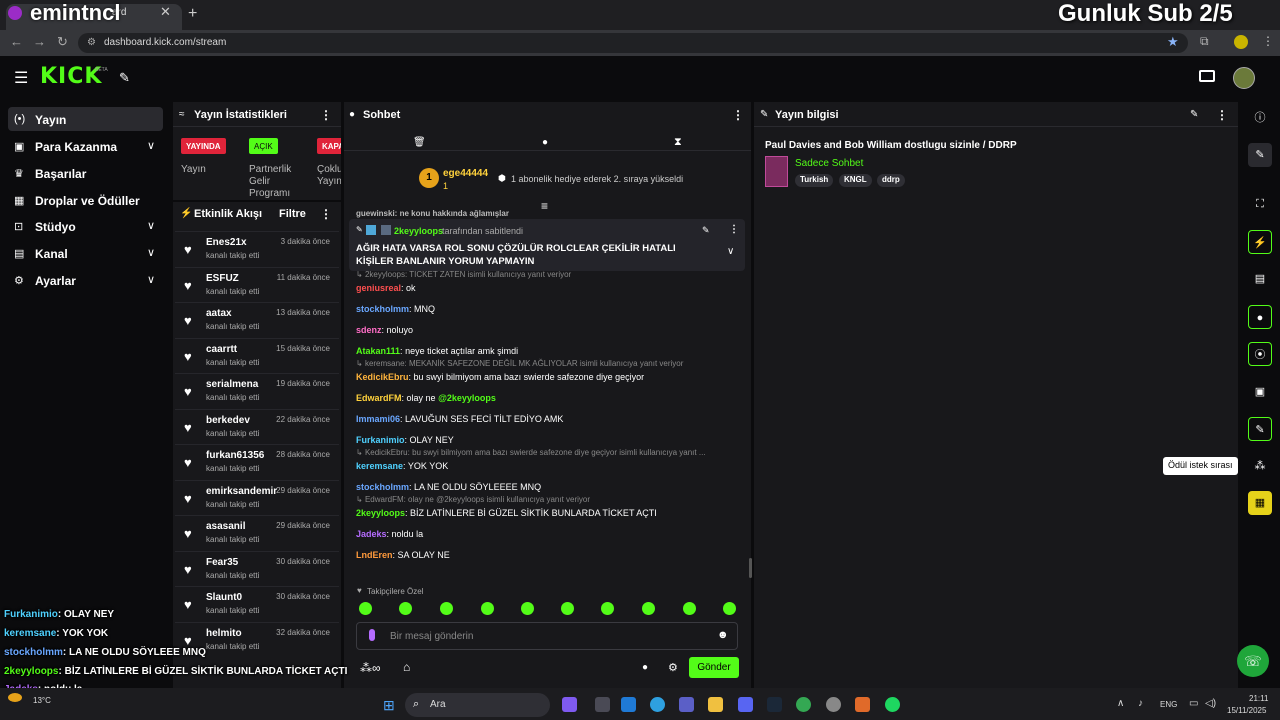  I want to click on network-icon: ▭, so click(1193, 703).